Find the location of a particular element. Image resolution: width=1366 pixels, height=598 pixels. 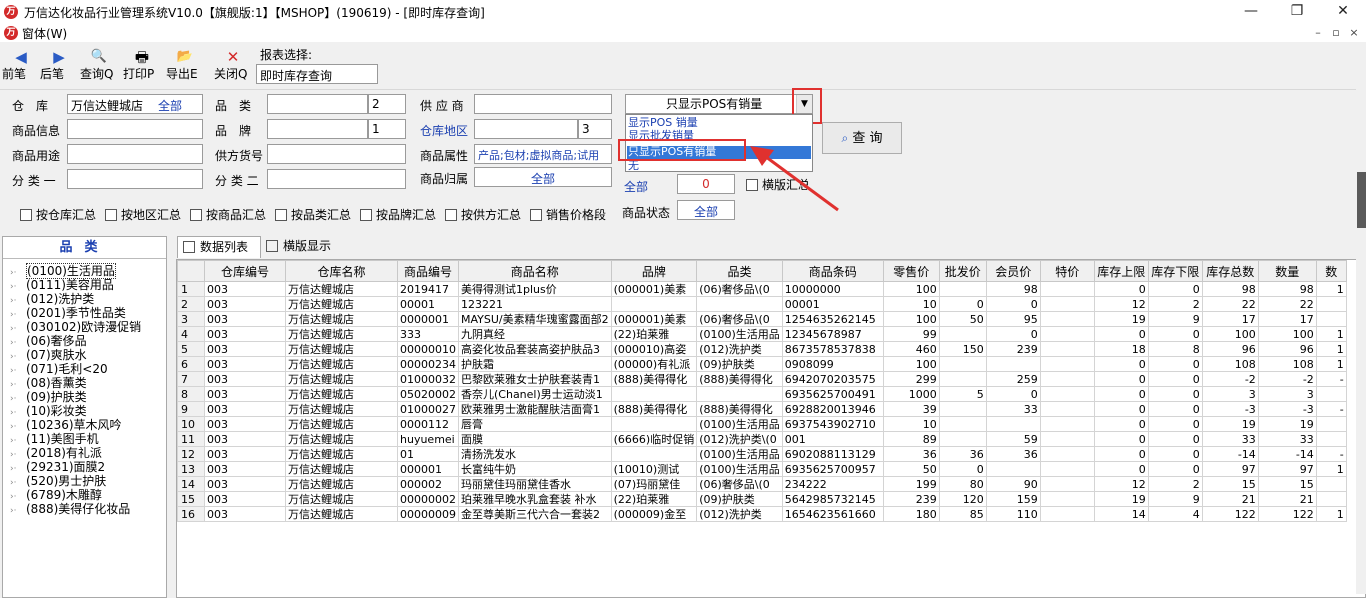

product-attr-label: 商品属性 is located at coordinates (444, 156).